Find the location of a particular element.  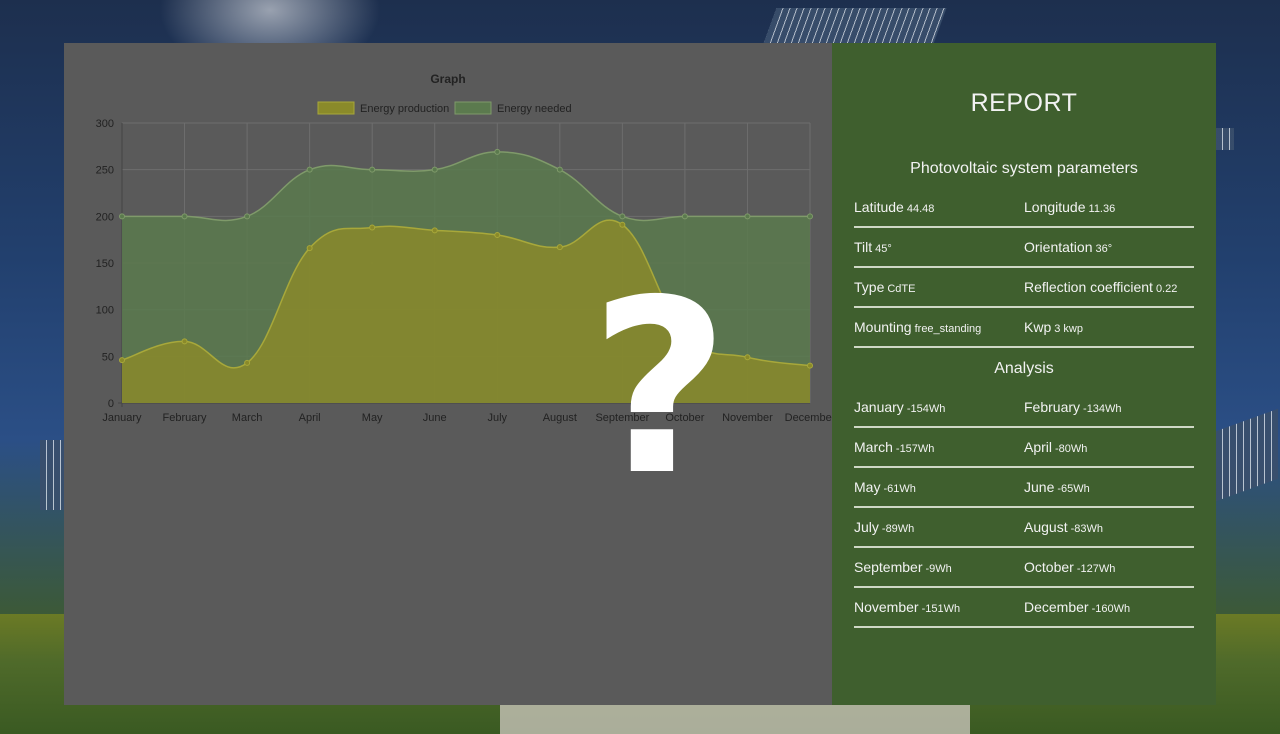

y-tick-label: 0 is located at coordinates (111, 404).